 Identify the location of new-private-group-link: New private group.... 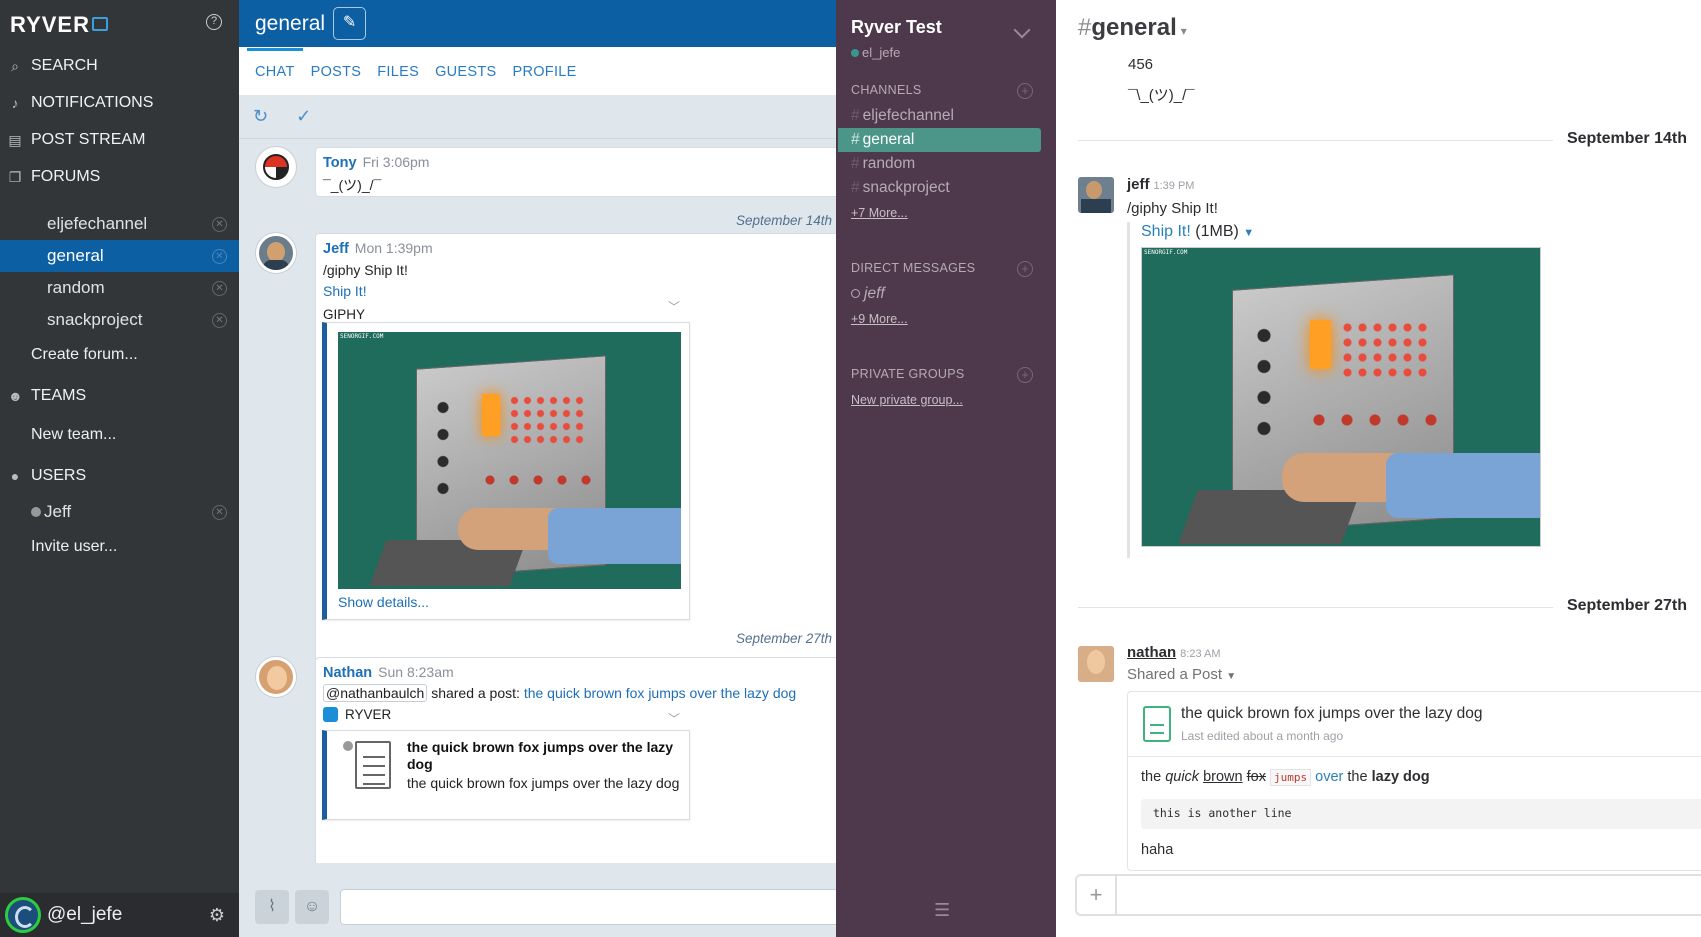
(907, 400).